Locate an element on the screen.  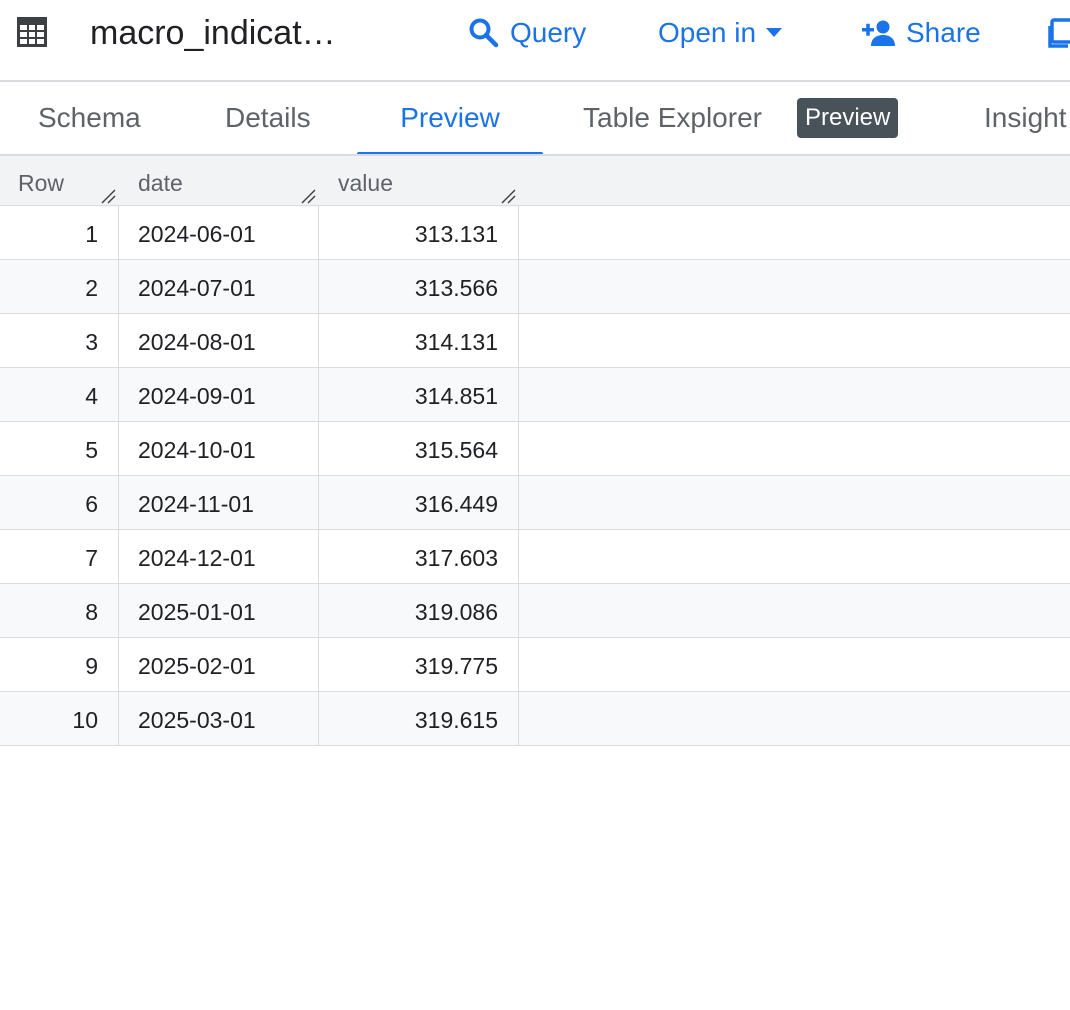
person-add-icon is located at coordinates (878, 33).